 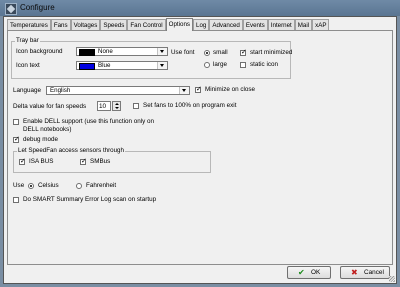 I want to click on delta-input: 10, so click(x=104, y=106).